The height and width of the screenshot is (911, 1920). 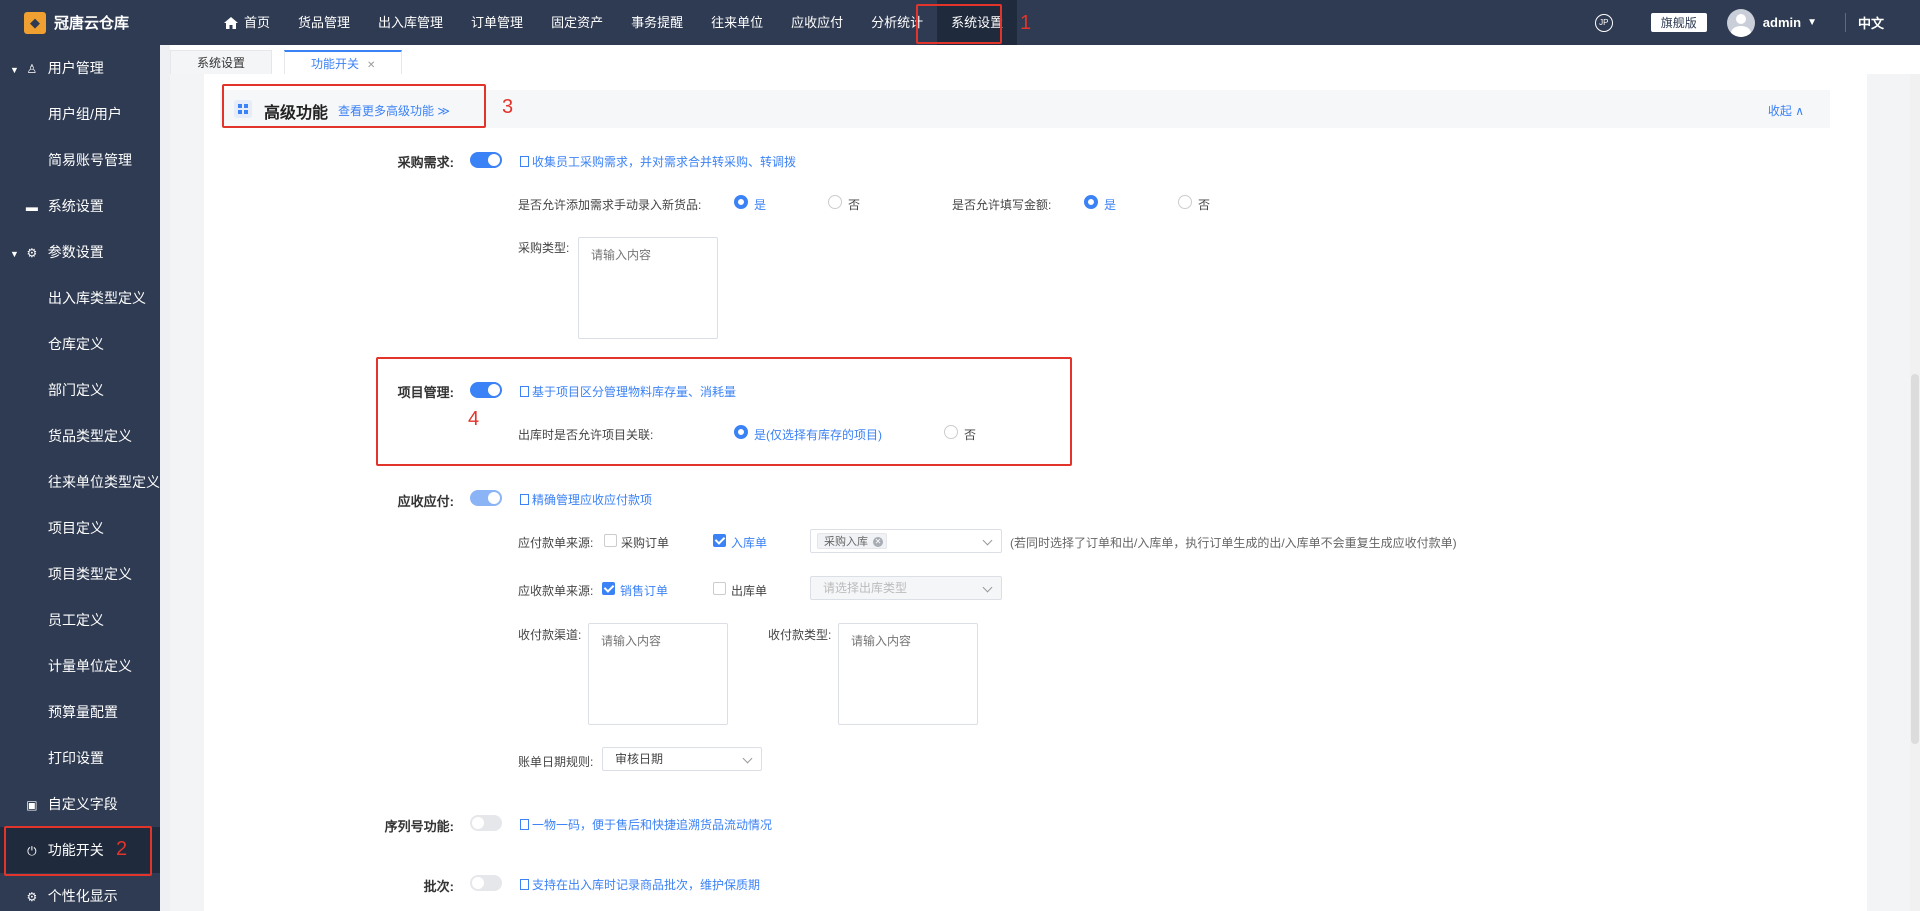 What do you see at coordinates (75, 206) in the screenshot?
I see `sidebar-label: 系统设置` at bounding box center [75, 206].